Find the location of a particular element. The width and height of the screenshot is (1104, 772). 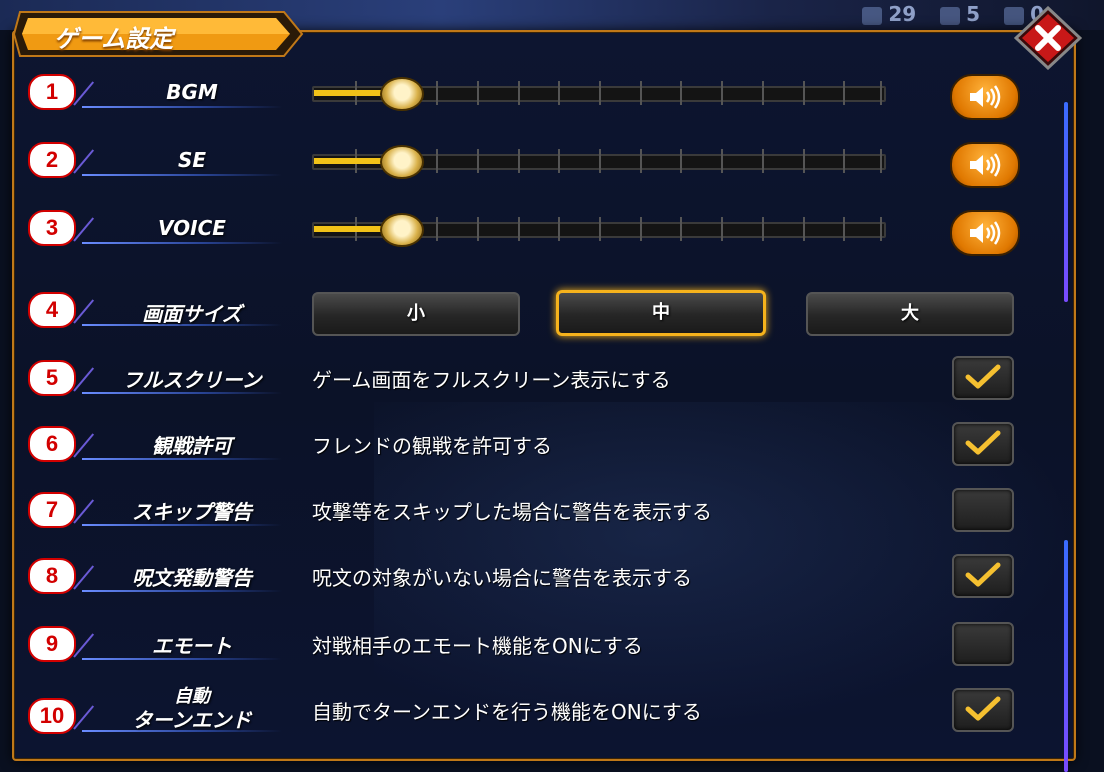

title-tab: ゲーム設定 is located at coordinates (159, 34).